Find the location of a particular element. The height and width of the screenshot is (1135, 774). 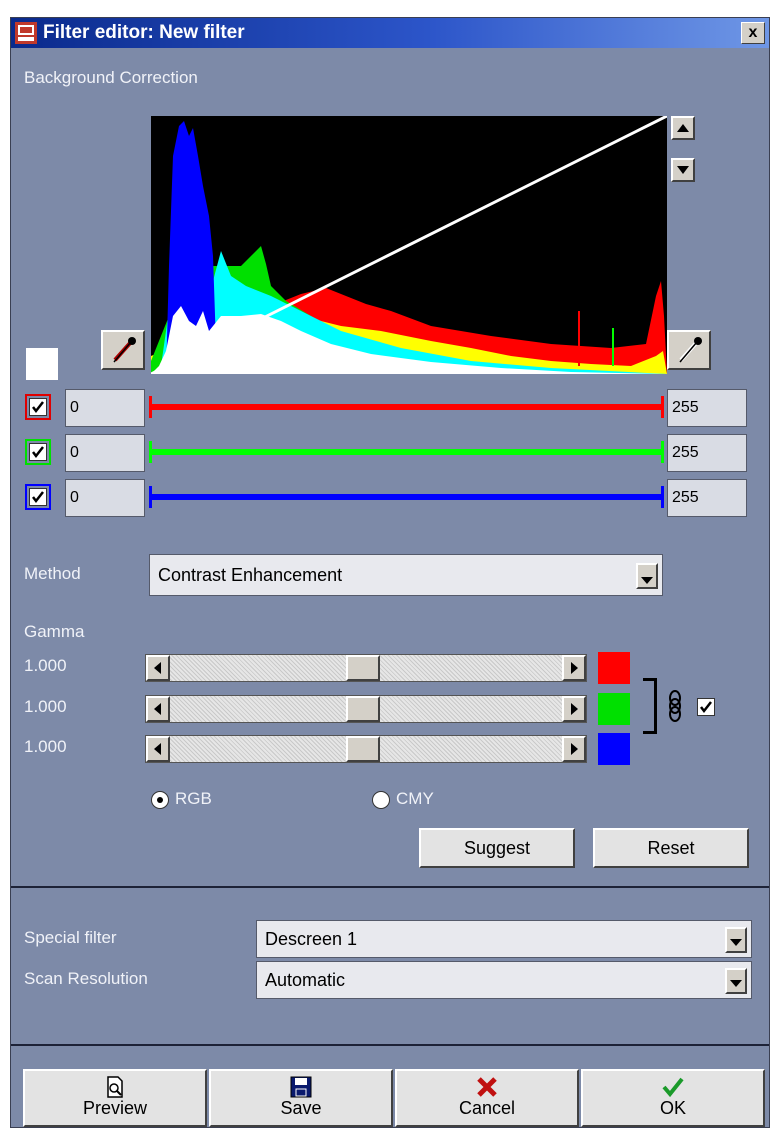

arrow-up-icon is located at coordinates (683, 128).